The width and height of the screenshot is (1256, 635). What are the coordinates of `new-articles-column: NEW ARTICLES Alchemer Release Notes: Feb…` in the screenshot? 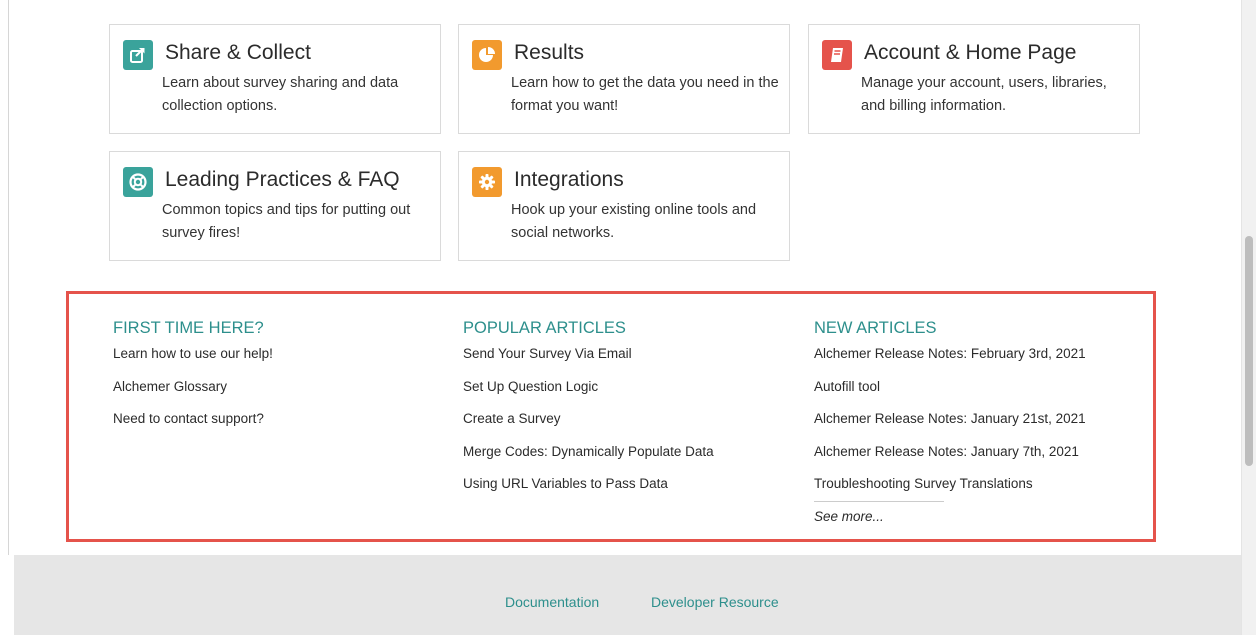 It's located at (950, 422).